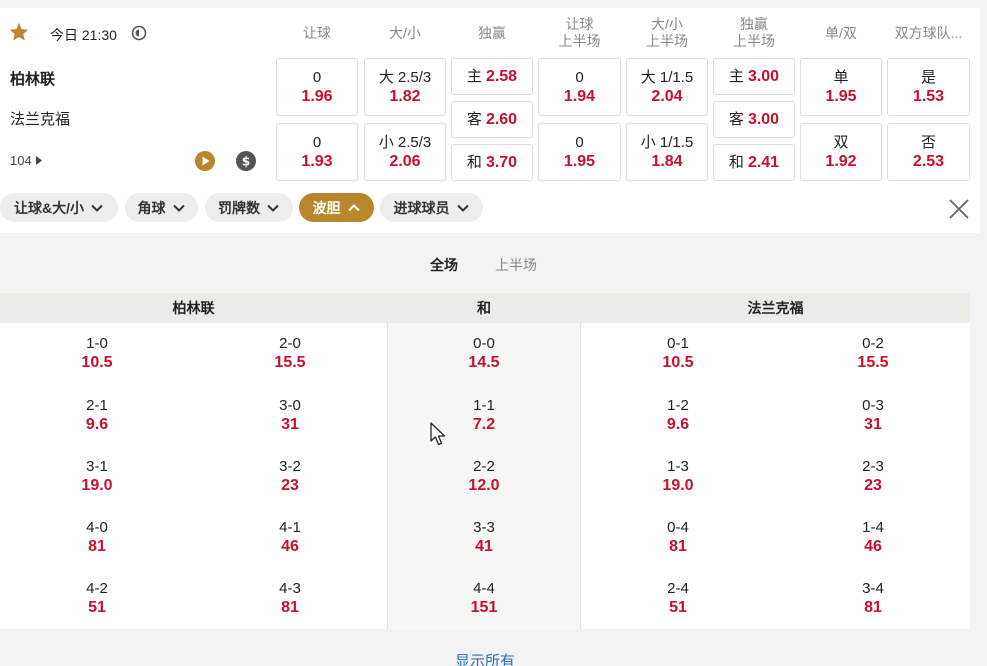 This screenshot has height=666, width=987. What do you see at coordinates (19, 32) in the screenshot?
I see `favorite-star-icon` at bounding box center [19, 32].